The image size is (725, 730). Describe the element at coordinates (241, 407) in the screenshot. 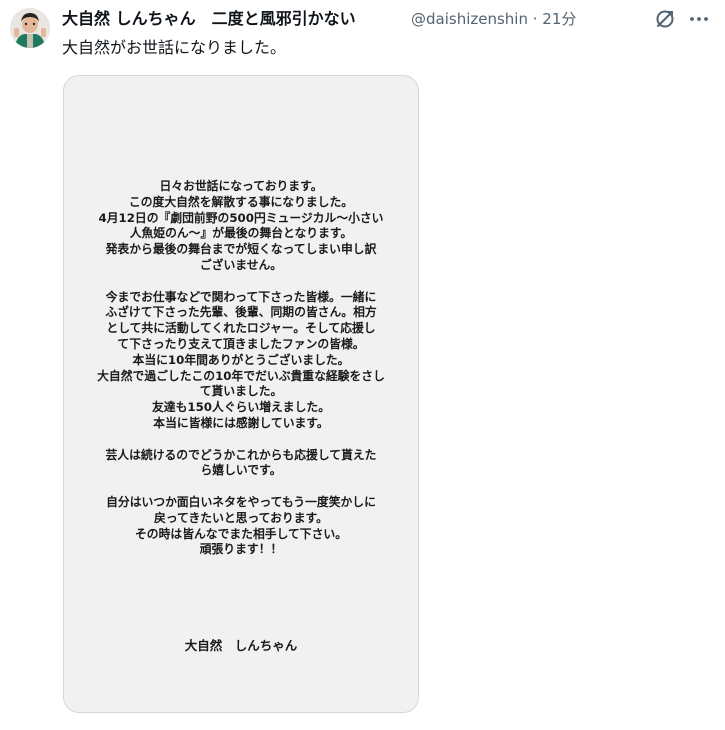

I see `announcement-line: 友達も150人ぐらい増えました。` at that location.